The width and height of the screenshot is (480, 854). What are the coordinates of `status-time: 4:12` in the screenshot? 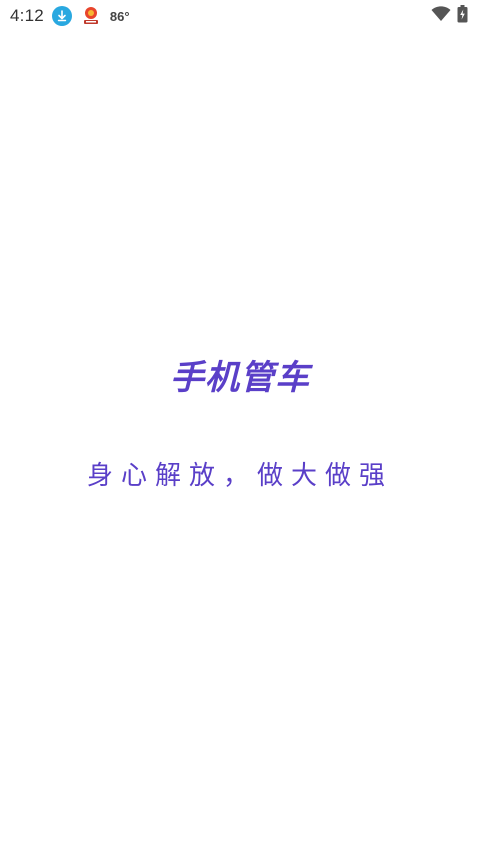 It's located at (27, 15).